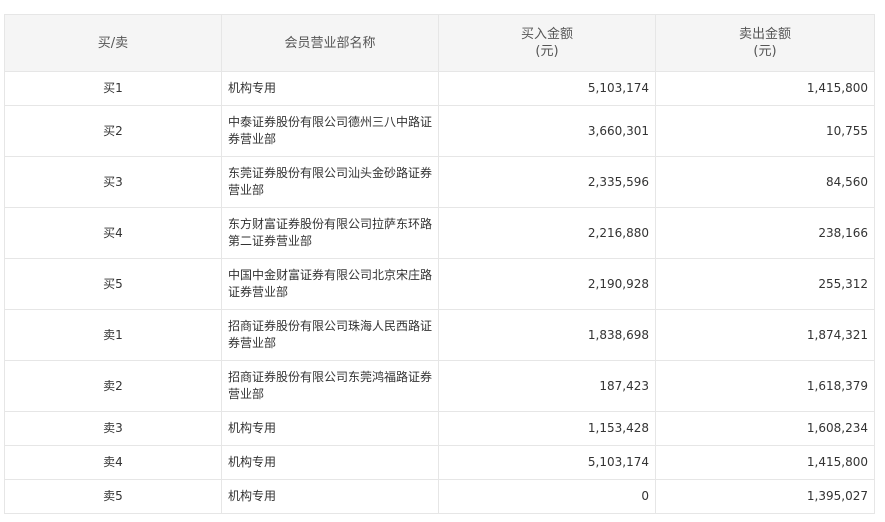  I want to click on row-sell-amount: 84,560, so click(765, 182).